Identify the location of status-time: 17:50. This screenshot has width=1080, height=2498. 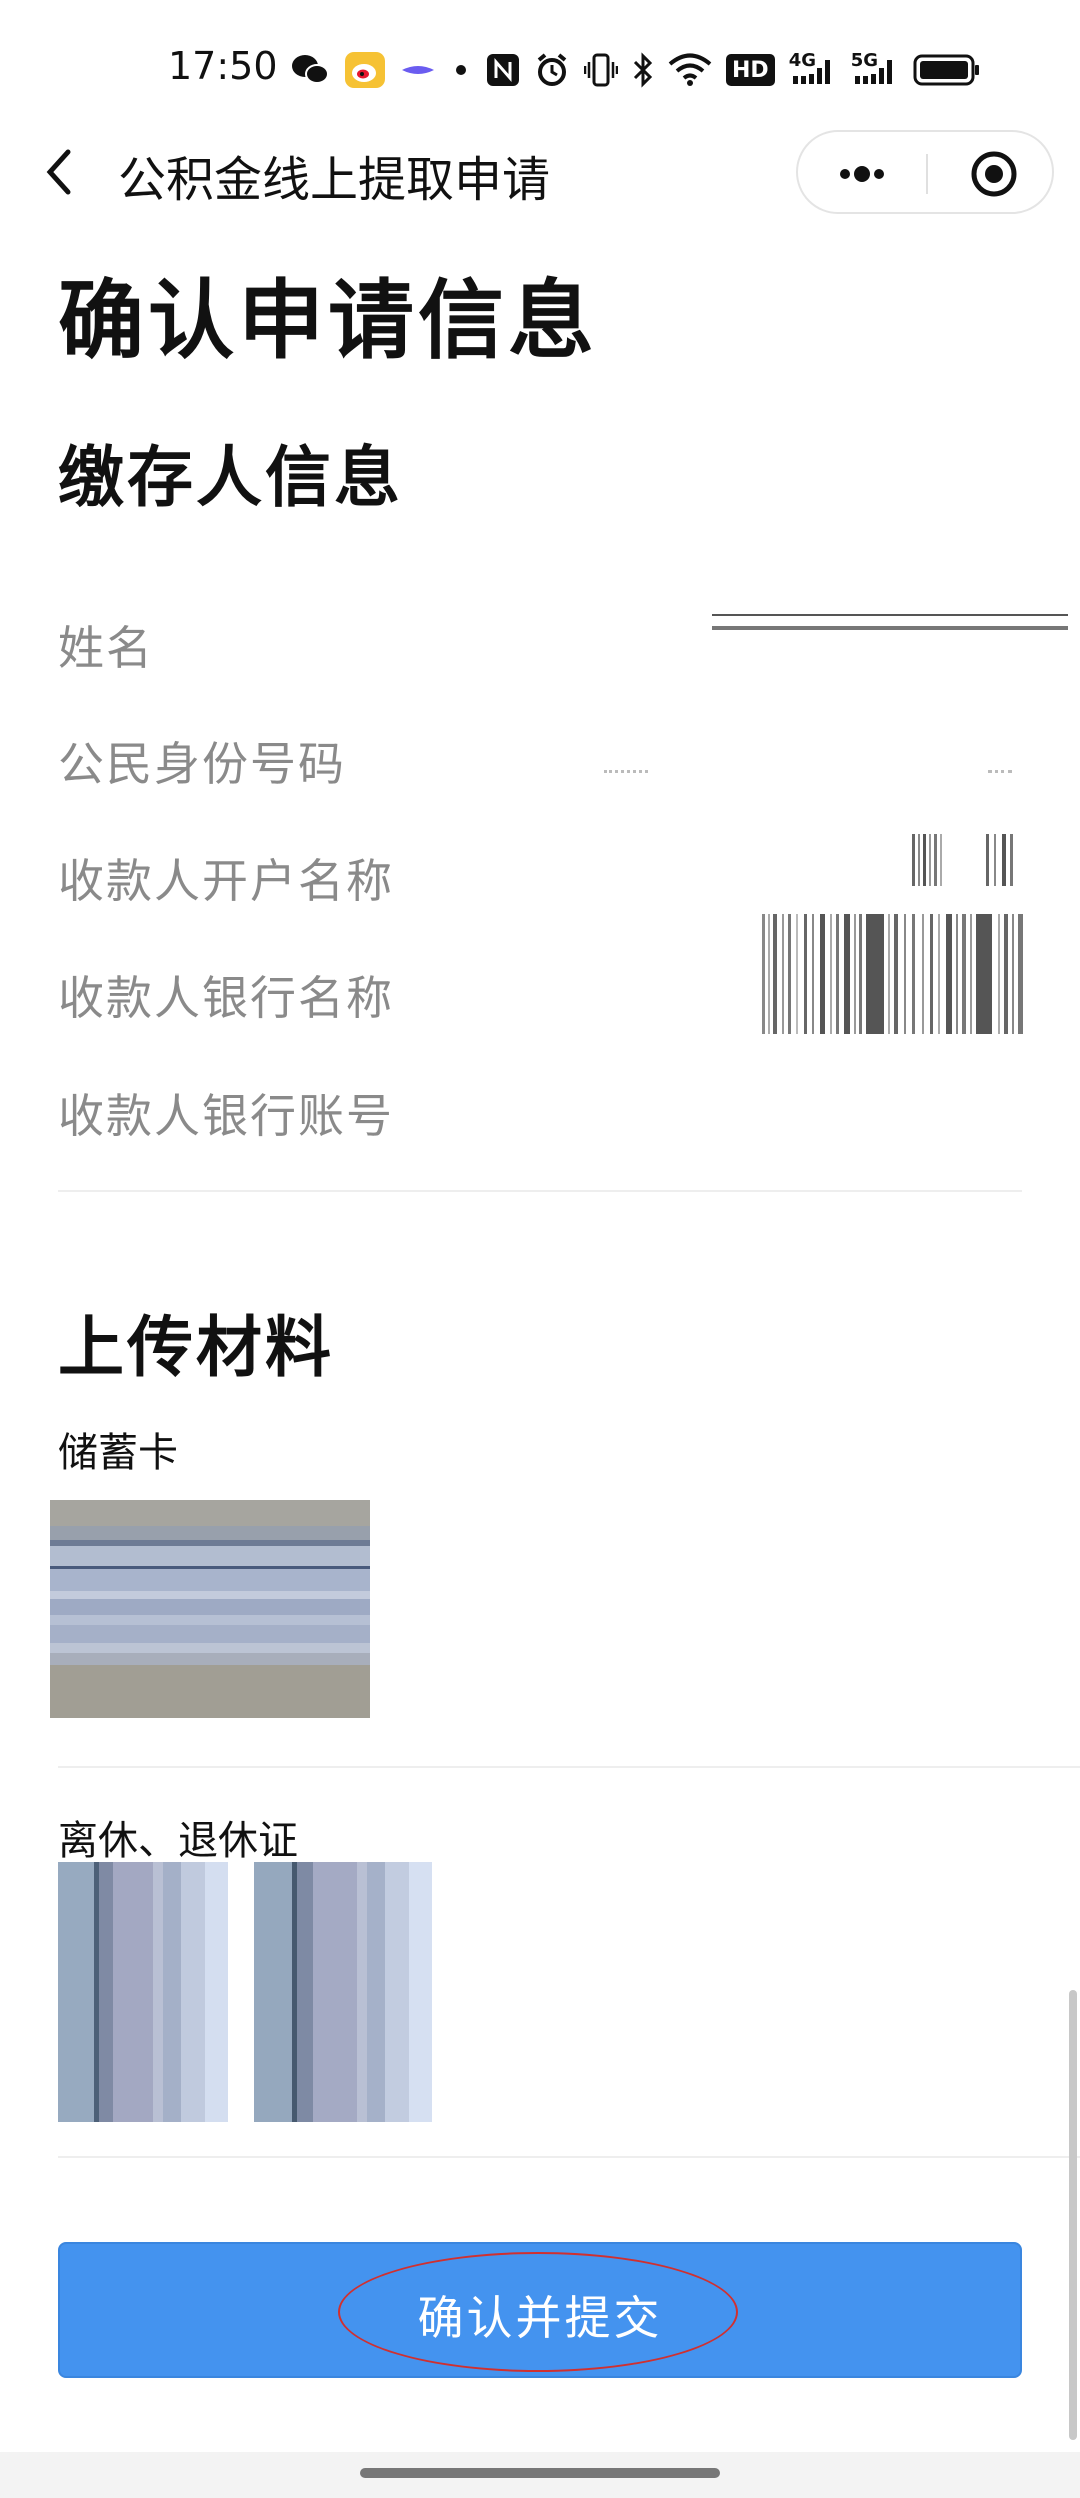
(223, 66).